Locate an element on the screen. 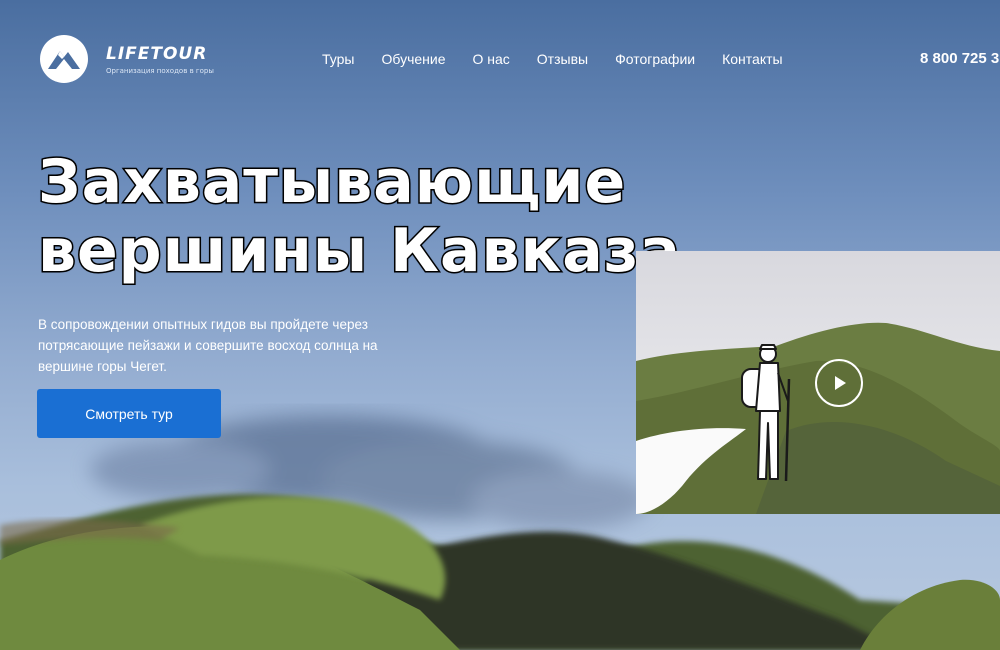 Image resolution: width=1000 pixels, height=650 pixels. nav-item-training: Обучение is located at coordinates (413, 59).